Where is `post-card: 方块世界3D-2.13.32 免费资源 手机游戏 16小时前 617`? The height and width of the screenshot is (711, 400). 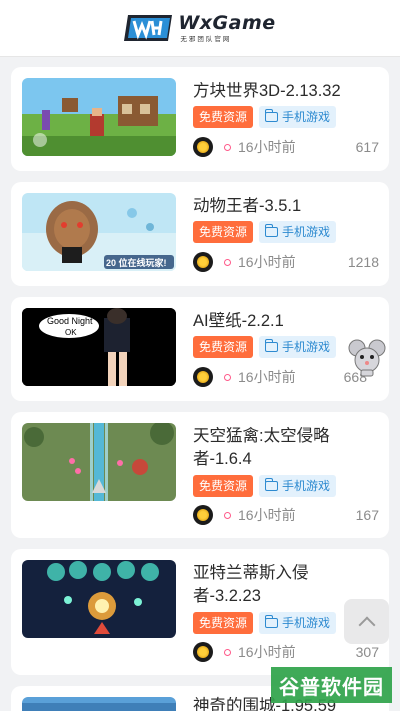 post-card: 方块世界3D-2.13.32 免费资源 手机游戏 16小时前 617 is located at coordinates (200, 119).